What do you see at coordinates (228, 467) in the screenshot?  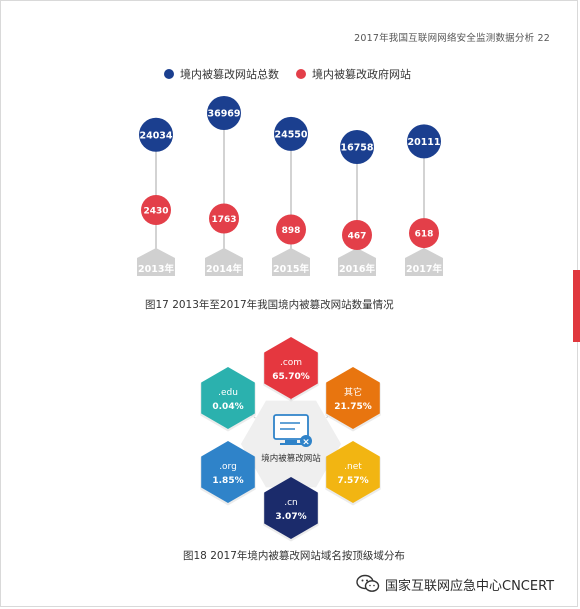 I see `domain-name-label: .org` at bounding box center [228, 467].